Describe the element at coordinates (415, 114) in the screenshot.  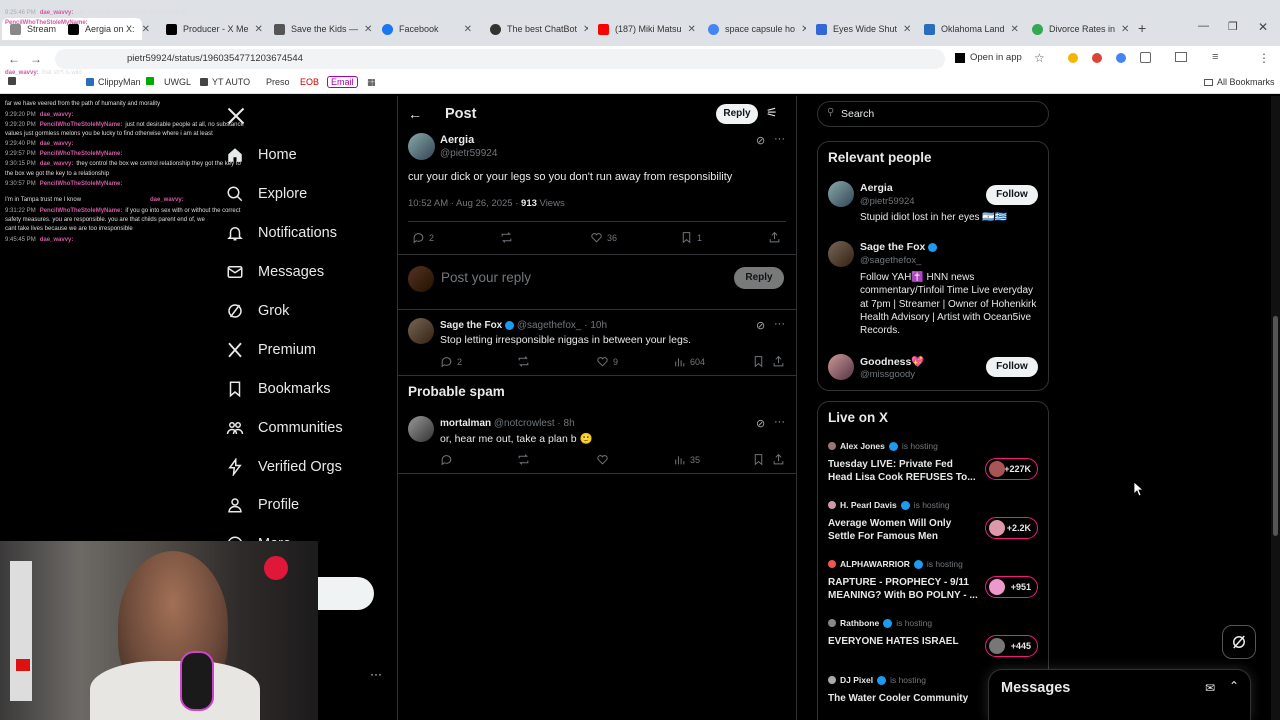
I see `back-arrow-icon: ←` at that location.